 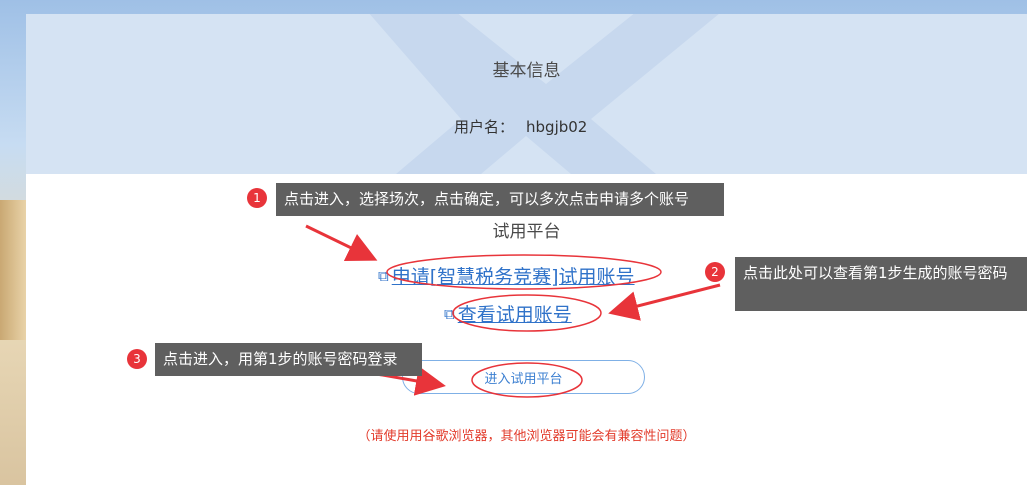 What do you see at coordinates (13, 270) in the screenshot?
I see `background-strip` at bounding box center [13, 270].